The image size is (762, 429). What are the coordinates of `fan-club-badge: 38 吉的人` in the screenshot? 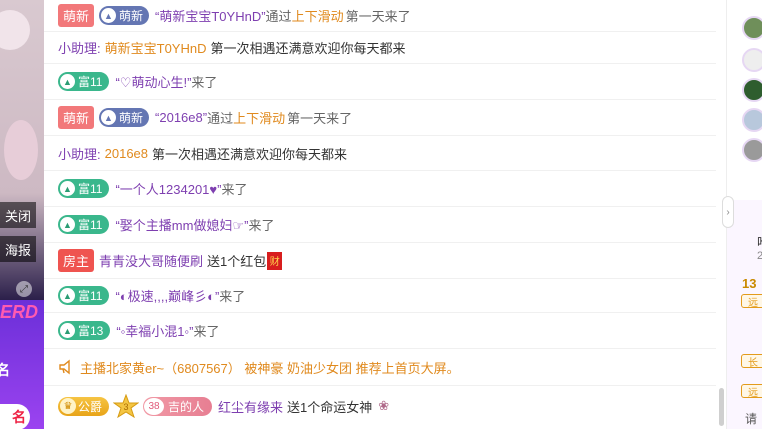 It's located at (178, 406).